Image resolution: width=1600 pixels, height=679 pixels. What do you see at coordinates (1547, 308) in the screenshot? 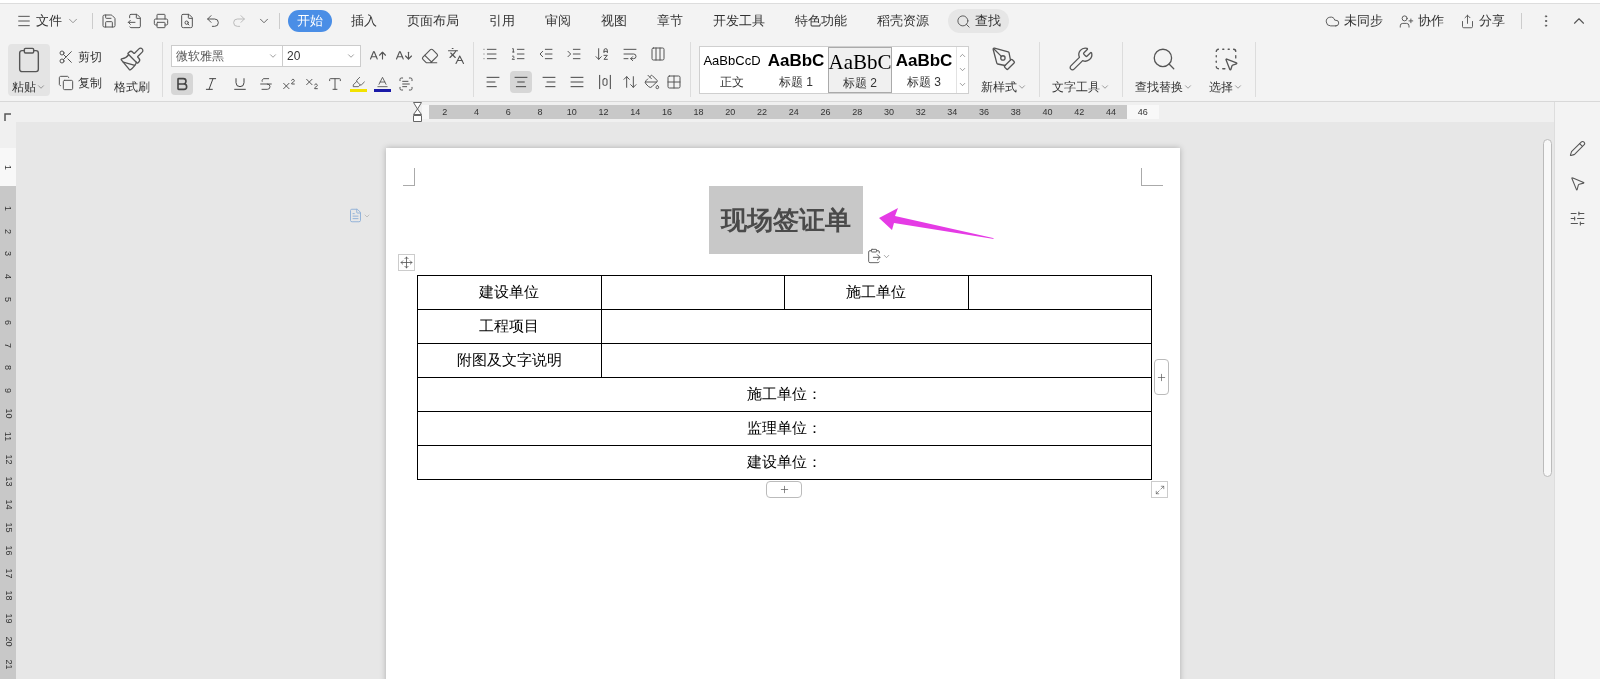
I see `scrollbar-thumb` at bounding box center [1547, 308].